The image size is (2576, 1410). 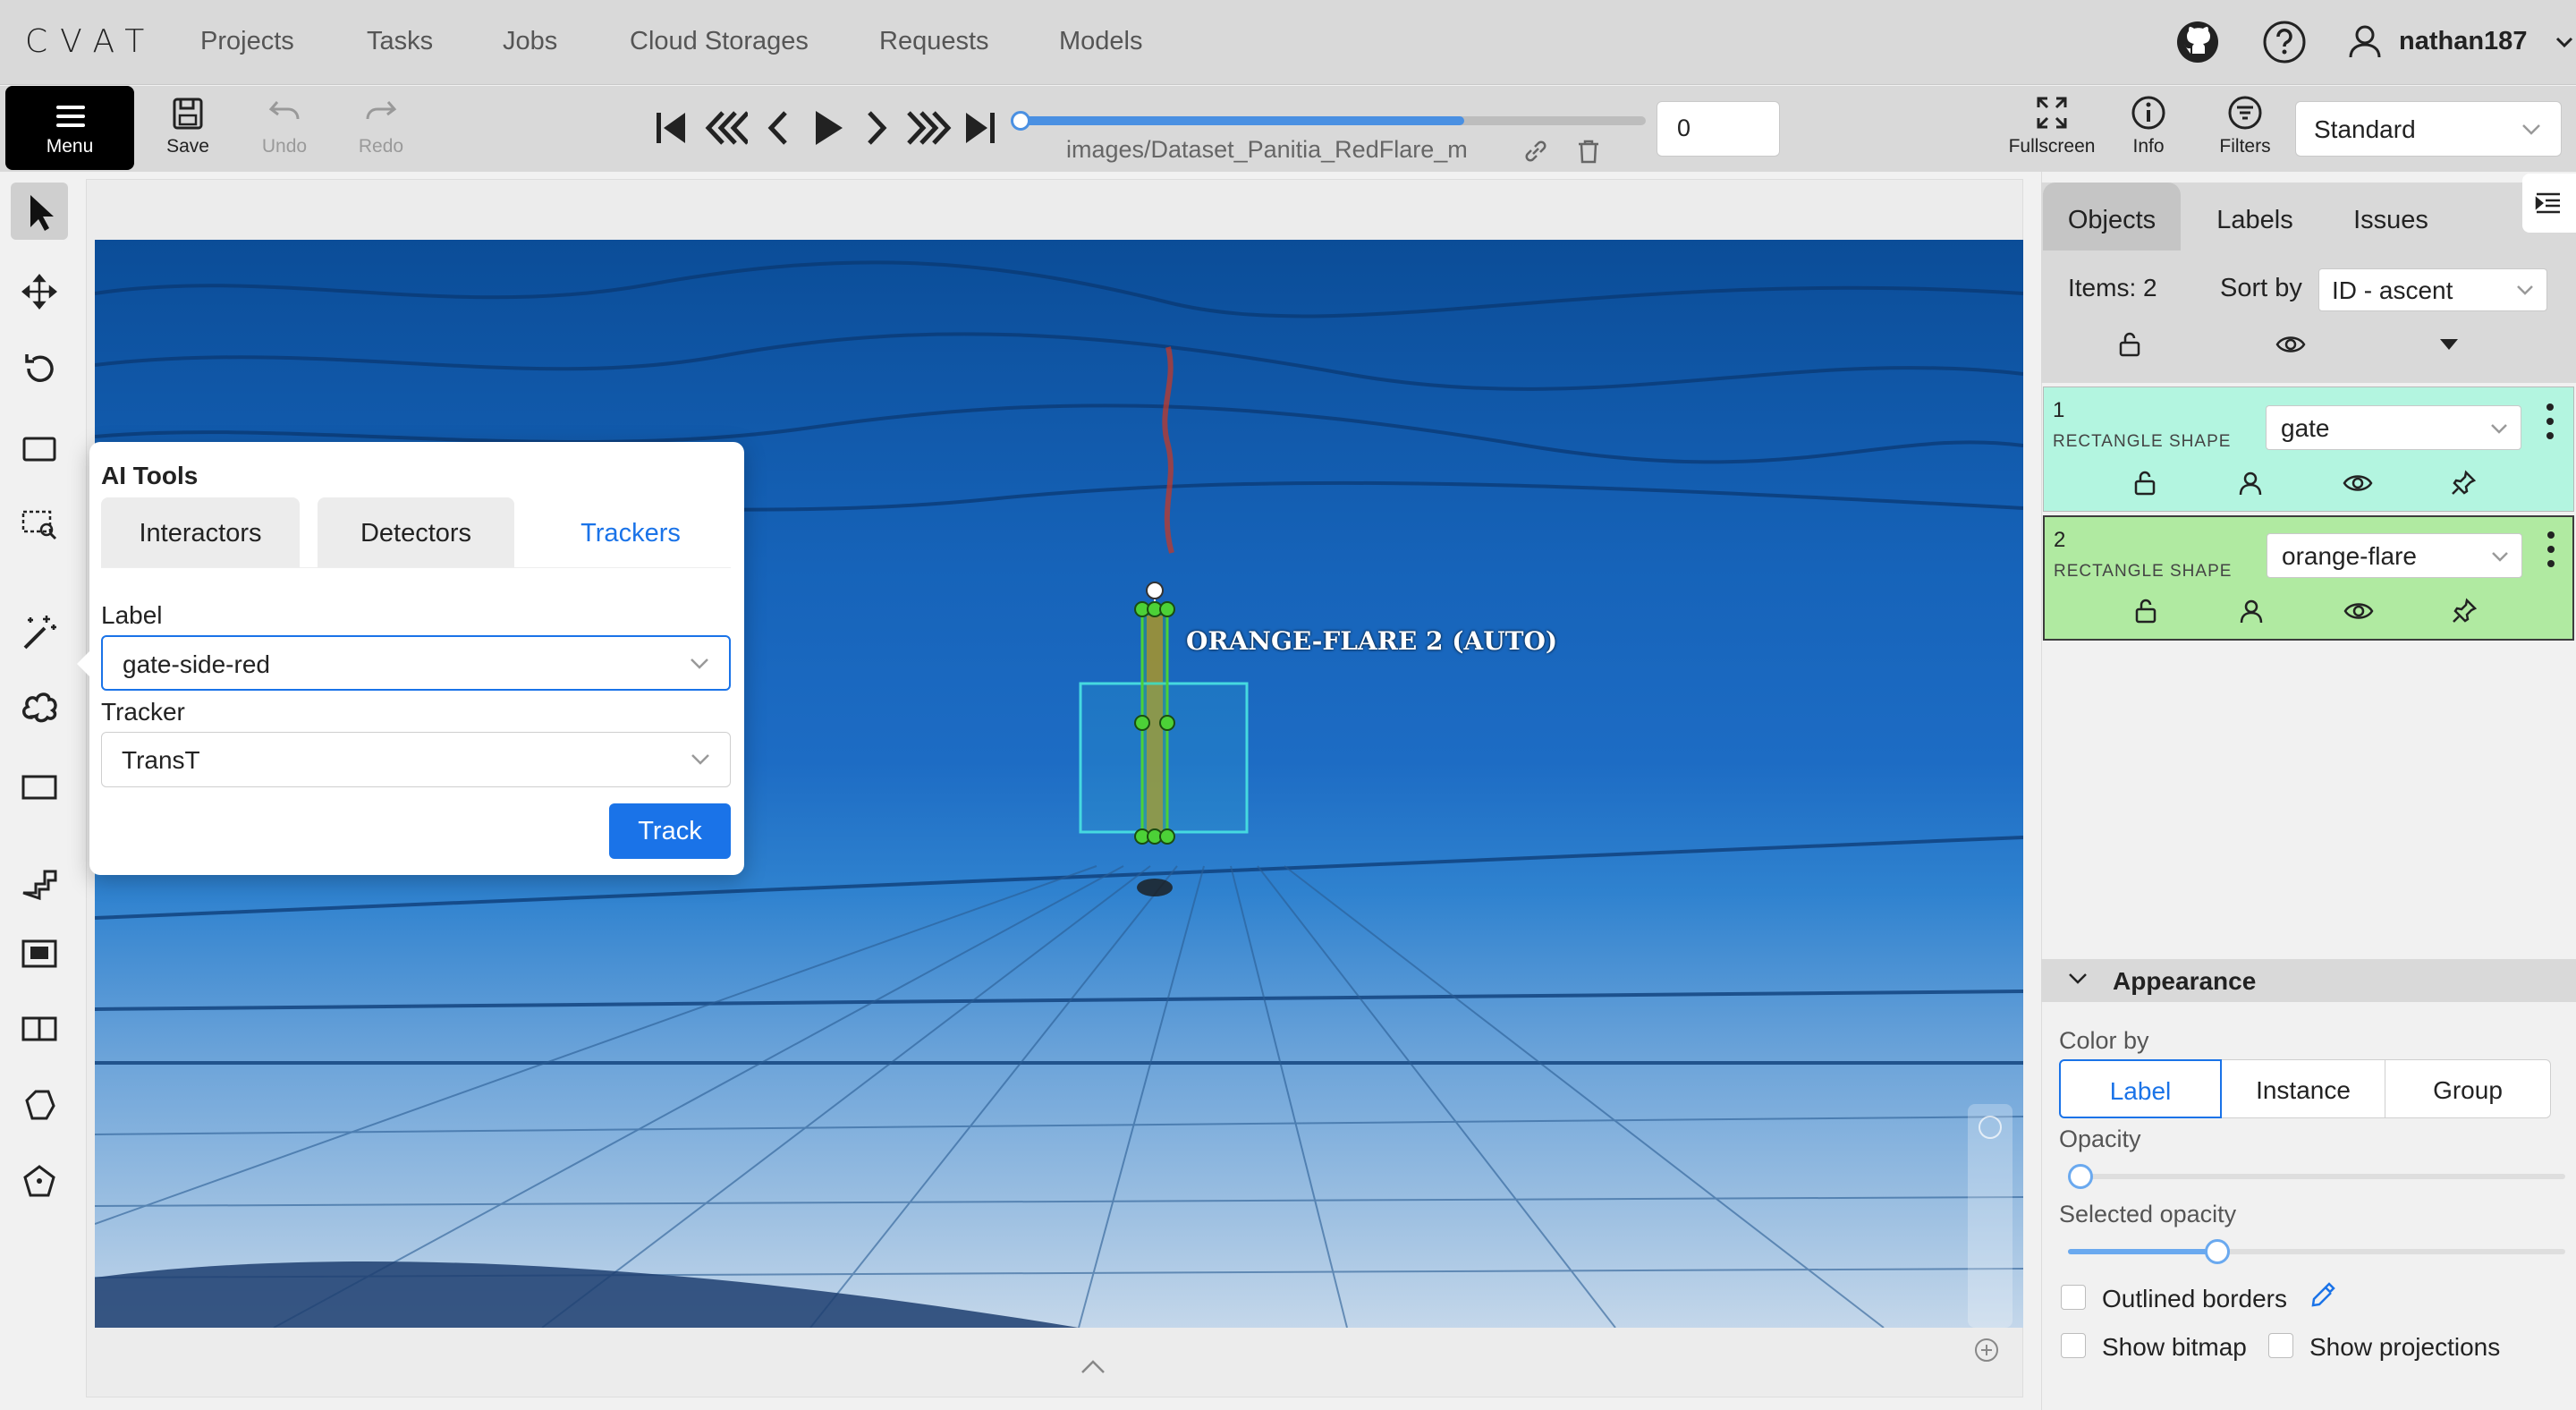 What do you see at coordinates (39, 883) in the screenshot?
I see `polygon-tool-icon` at bounding box center [39, 883].